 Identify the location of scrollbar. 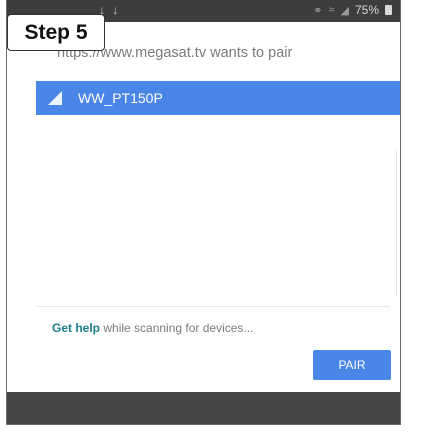
(398, 222).